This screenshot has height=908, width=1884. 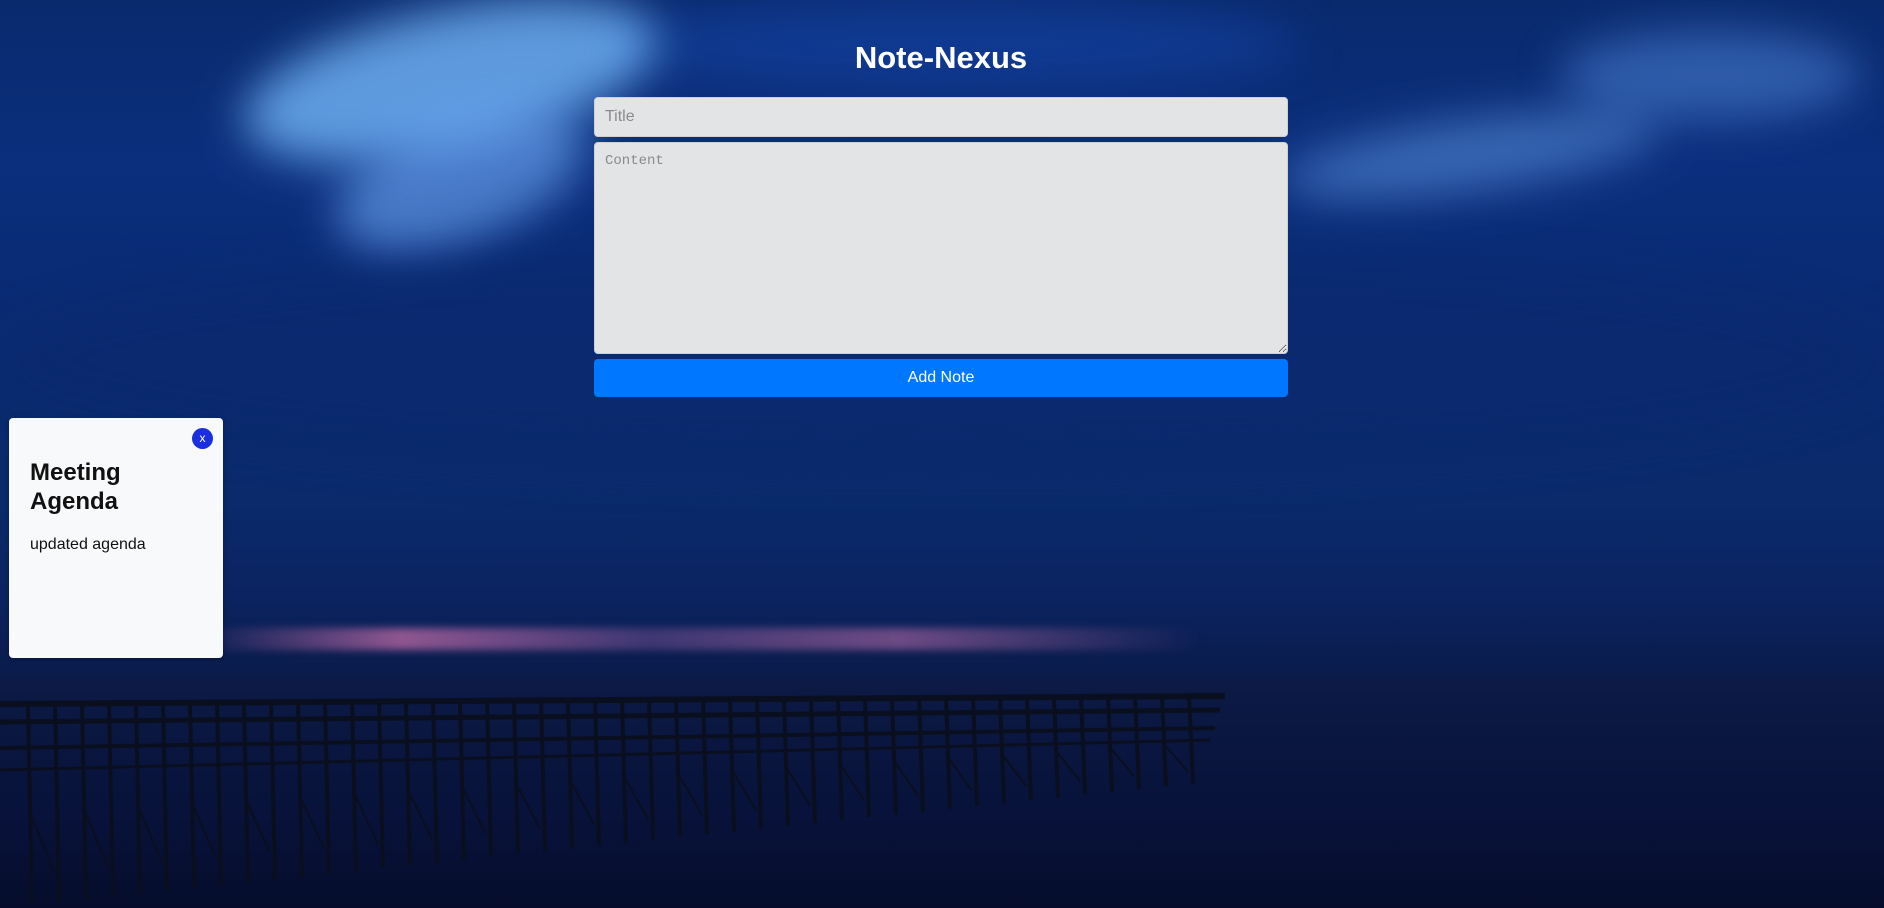 I want to click on note-card: x Meeting Agenda updated agenda, so click(x=116, y=538).